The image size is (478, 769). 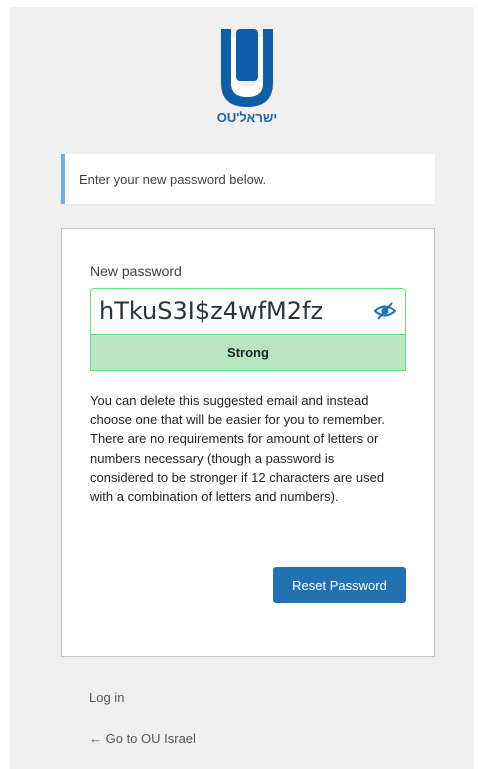 I want to click on eye-slash-icon, so click(x=385, y=311).